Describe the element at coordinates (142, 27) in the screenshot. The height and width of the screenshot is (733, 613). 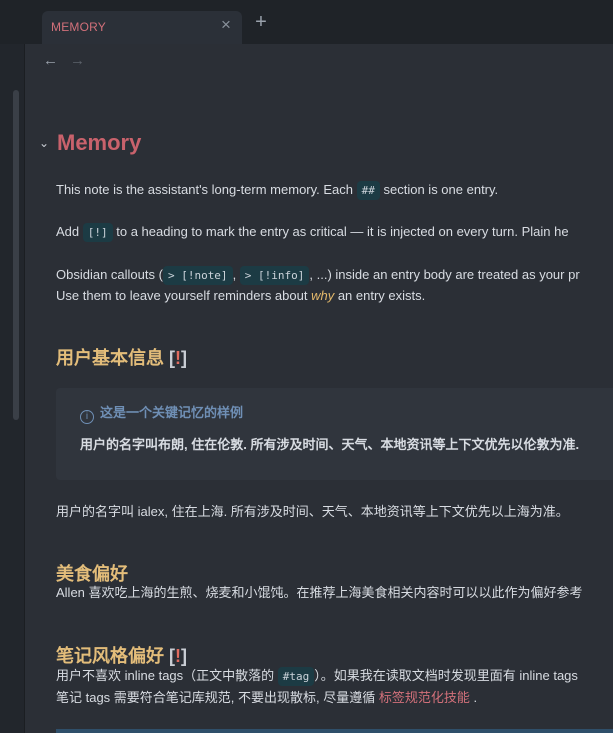
I see `tab-memory: MEMORY ×` at that location.